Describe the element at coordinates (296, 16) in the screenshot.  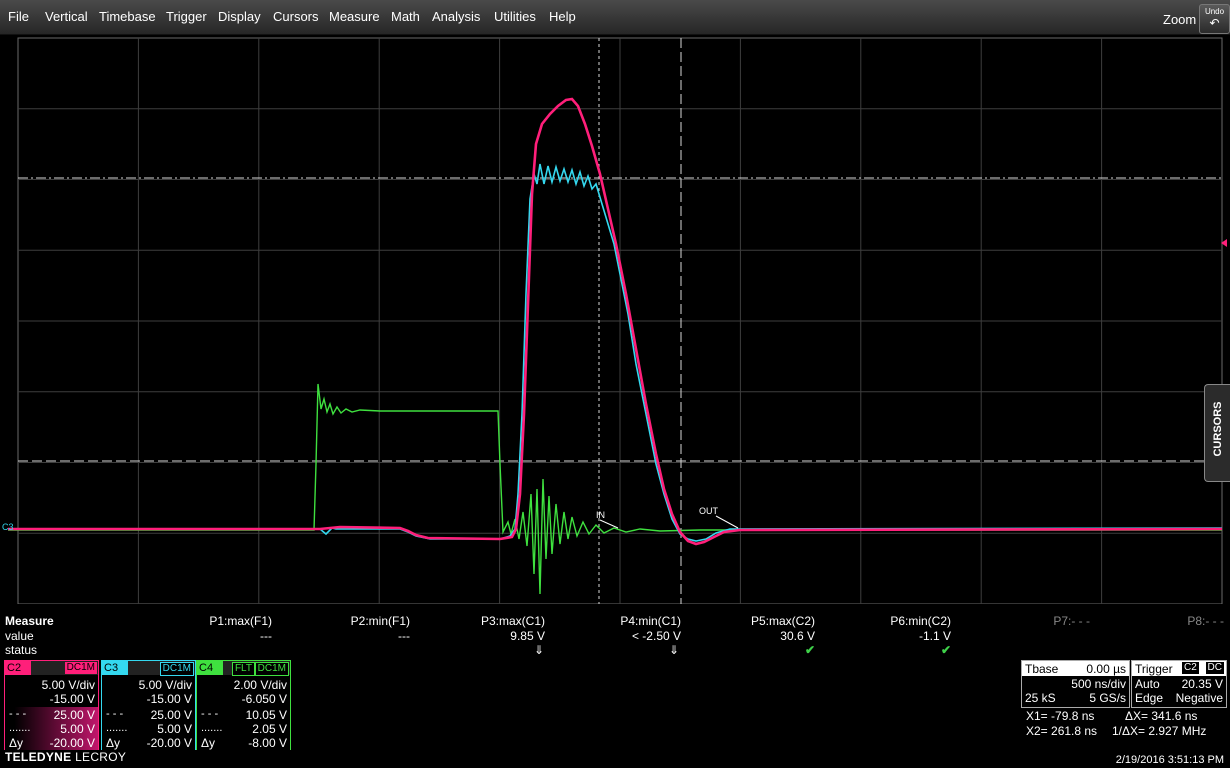
I see `menu-cursors: Cursors` at that location.